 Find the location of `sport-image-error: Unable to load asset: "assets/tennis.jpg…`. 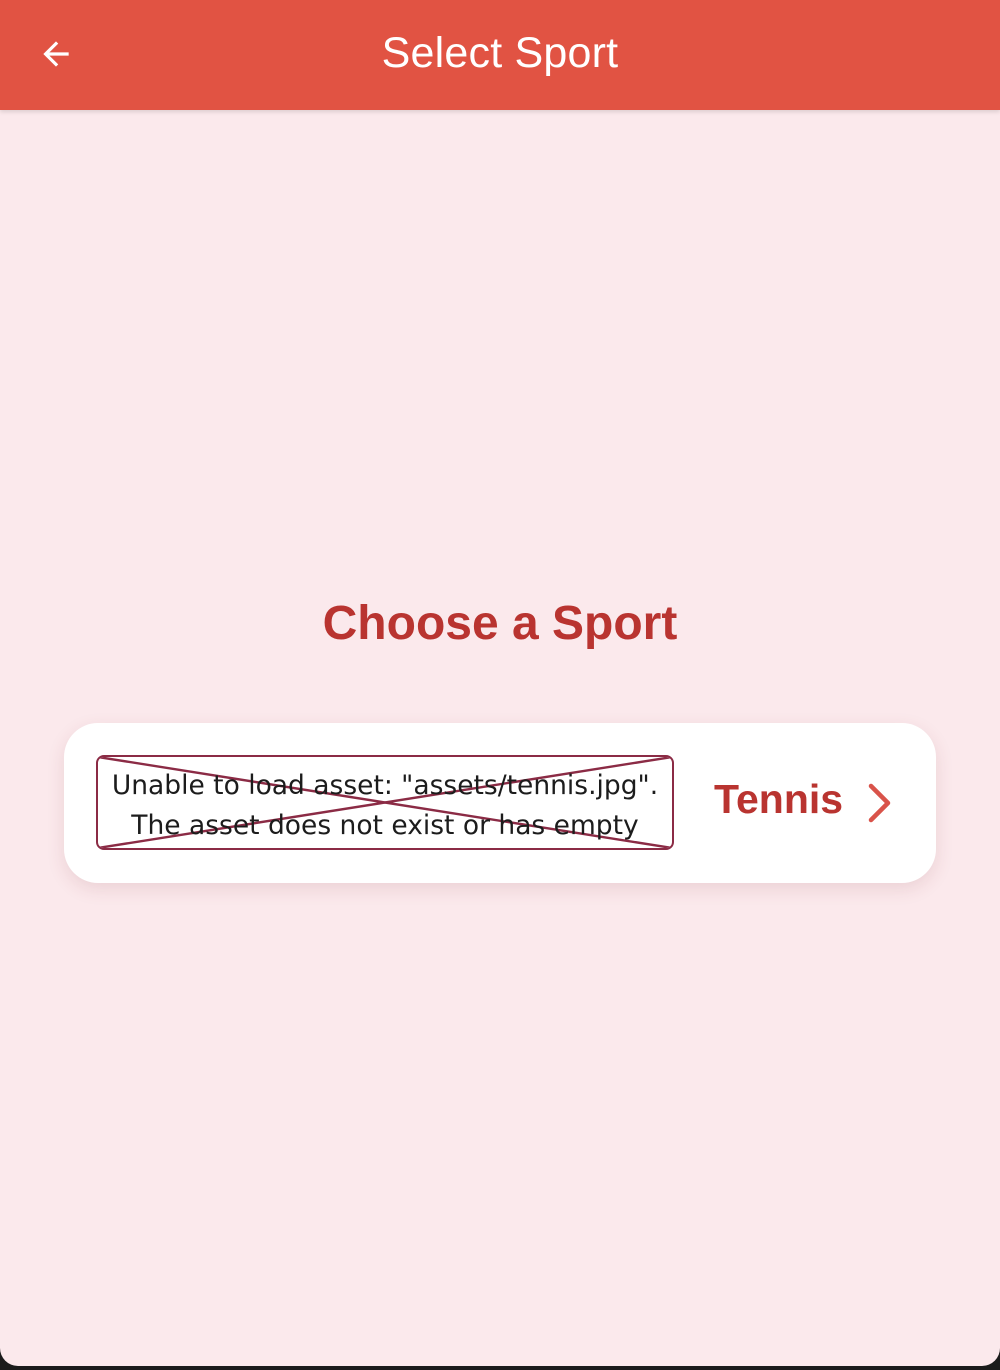

sport-image-error: Unable to load asset: "assets/tennis.jpg… is located at coordinates (385, 802).